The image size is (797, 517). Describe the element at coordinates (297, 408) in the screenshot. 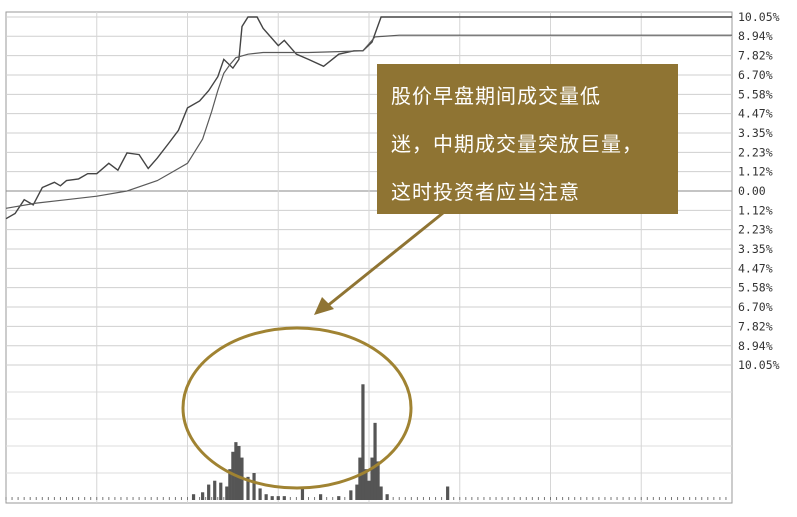

I see `highlight-ellipse` at that location.